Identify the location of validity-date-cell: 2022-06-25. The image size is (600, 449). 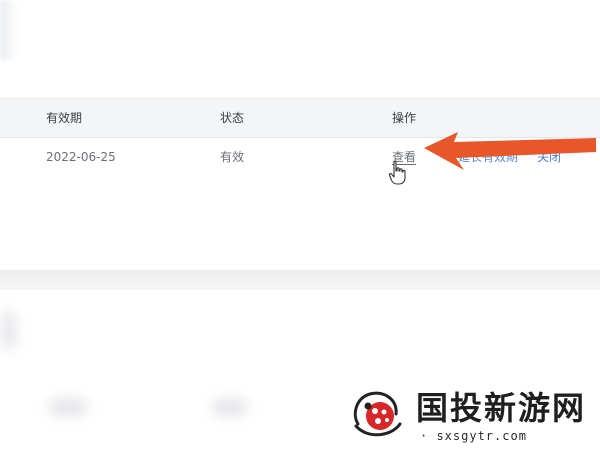
(81, 157).